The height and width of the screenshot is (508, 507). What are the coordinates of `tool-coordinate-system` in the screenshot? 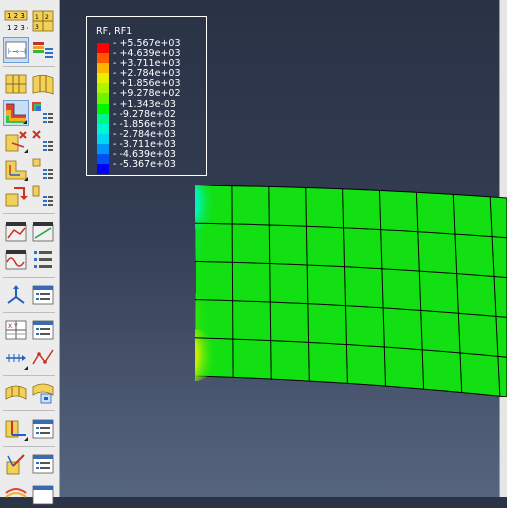 It's located at (16, 429).